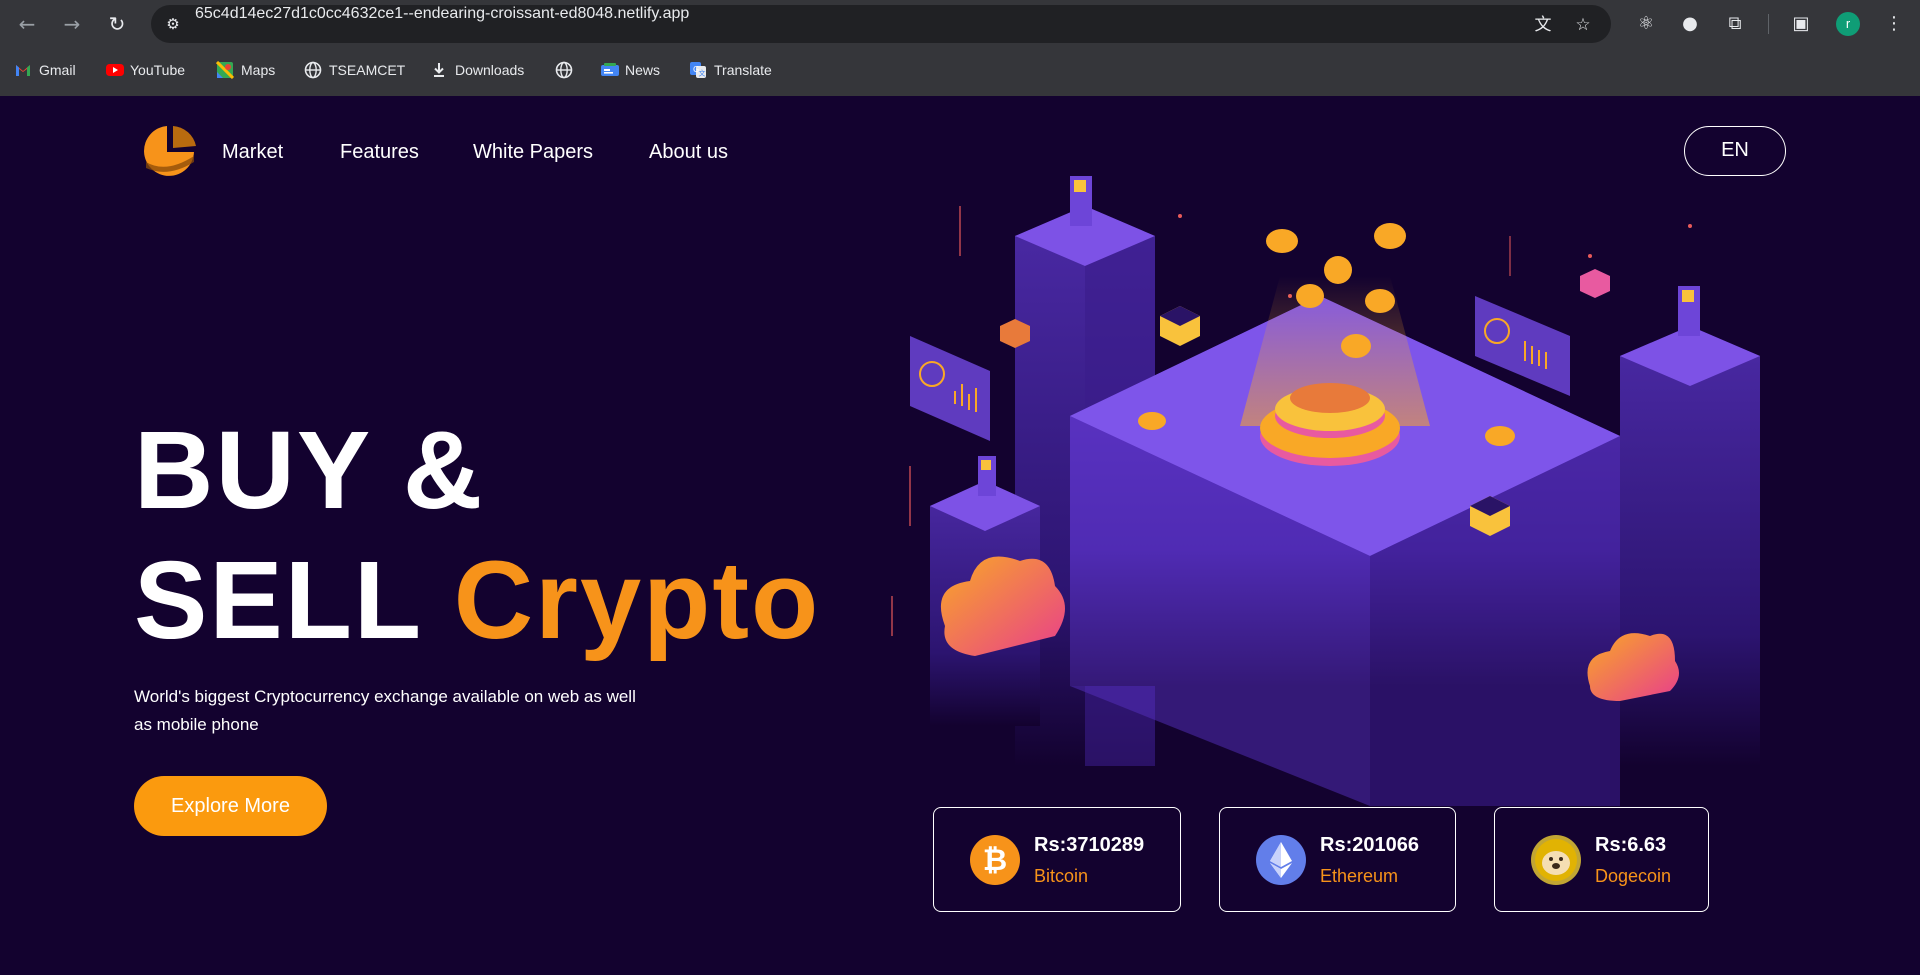  What do you see at coordinates (379, 152) in the screenshot?
I see `nav-features: Features` at bounding box center [379, 152].